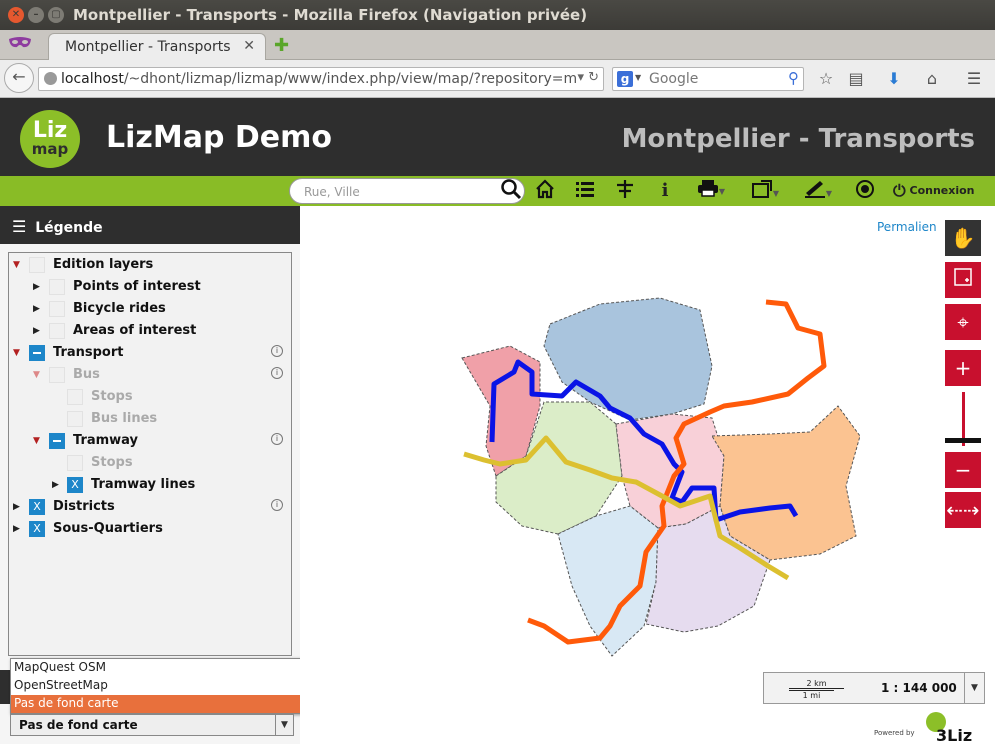 This screenshot has height=745, width=995. What do you see at coordinates (545, 191) in the screenshot?
I see `home-icon` at bounding box center [545, 191].